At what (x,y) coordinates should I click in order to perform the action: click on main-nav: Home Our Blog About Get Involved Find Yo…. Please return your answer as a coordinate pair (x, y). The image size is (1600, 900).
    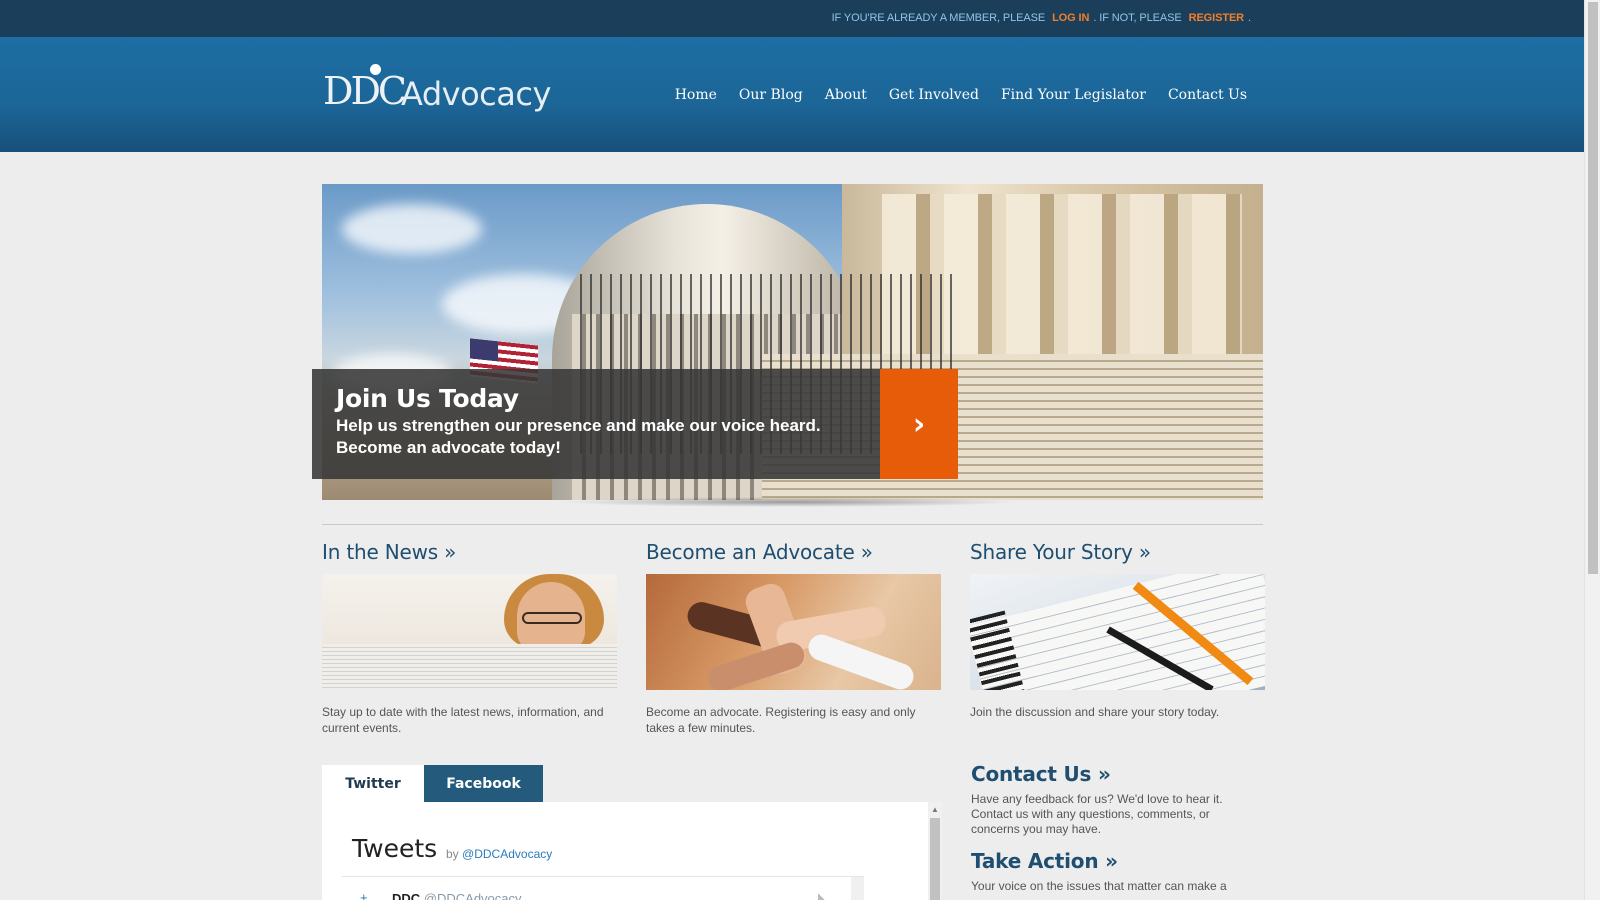
    Looking at the image, I should click on (961, 95).